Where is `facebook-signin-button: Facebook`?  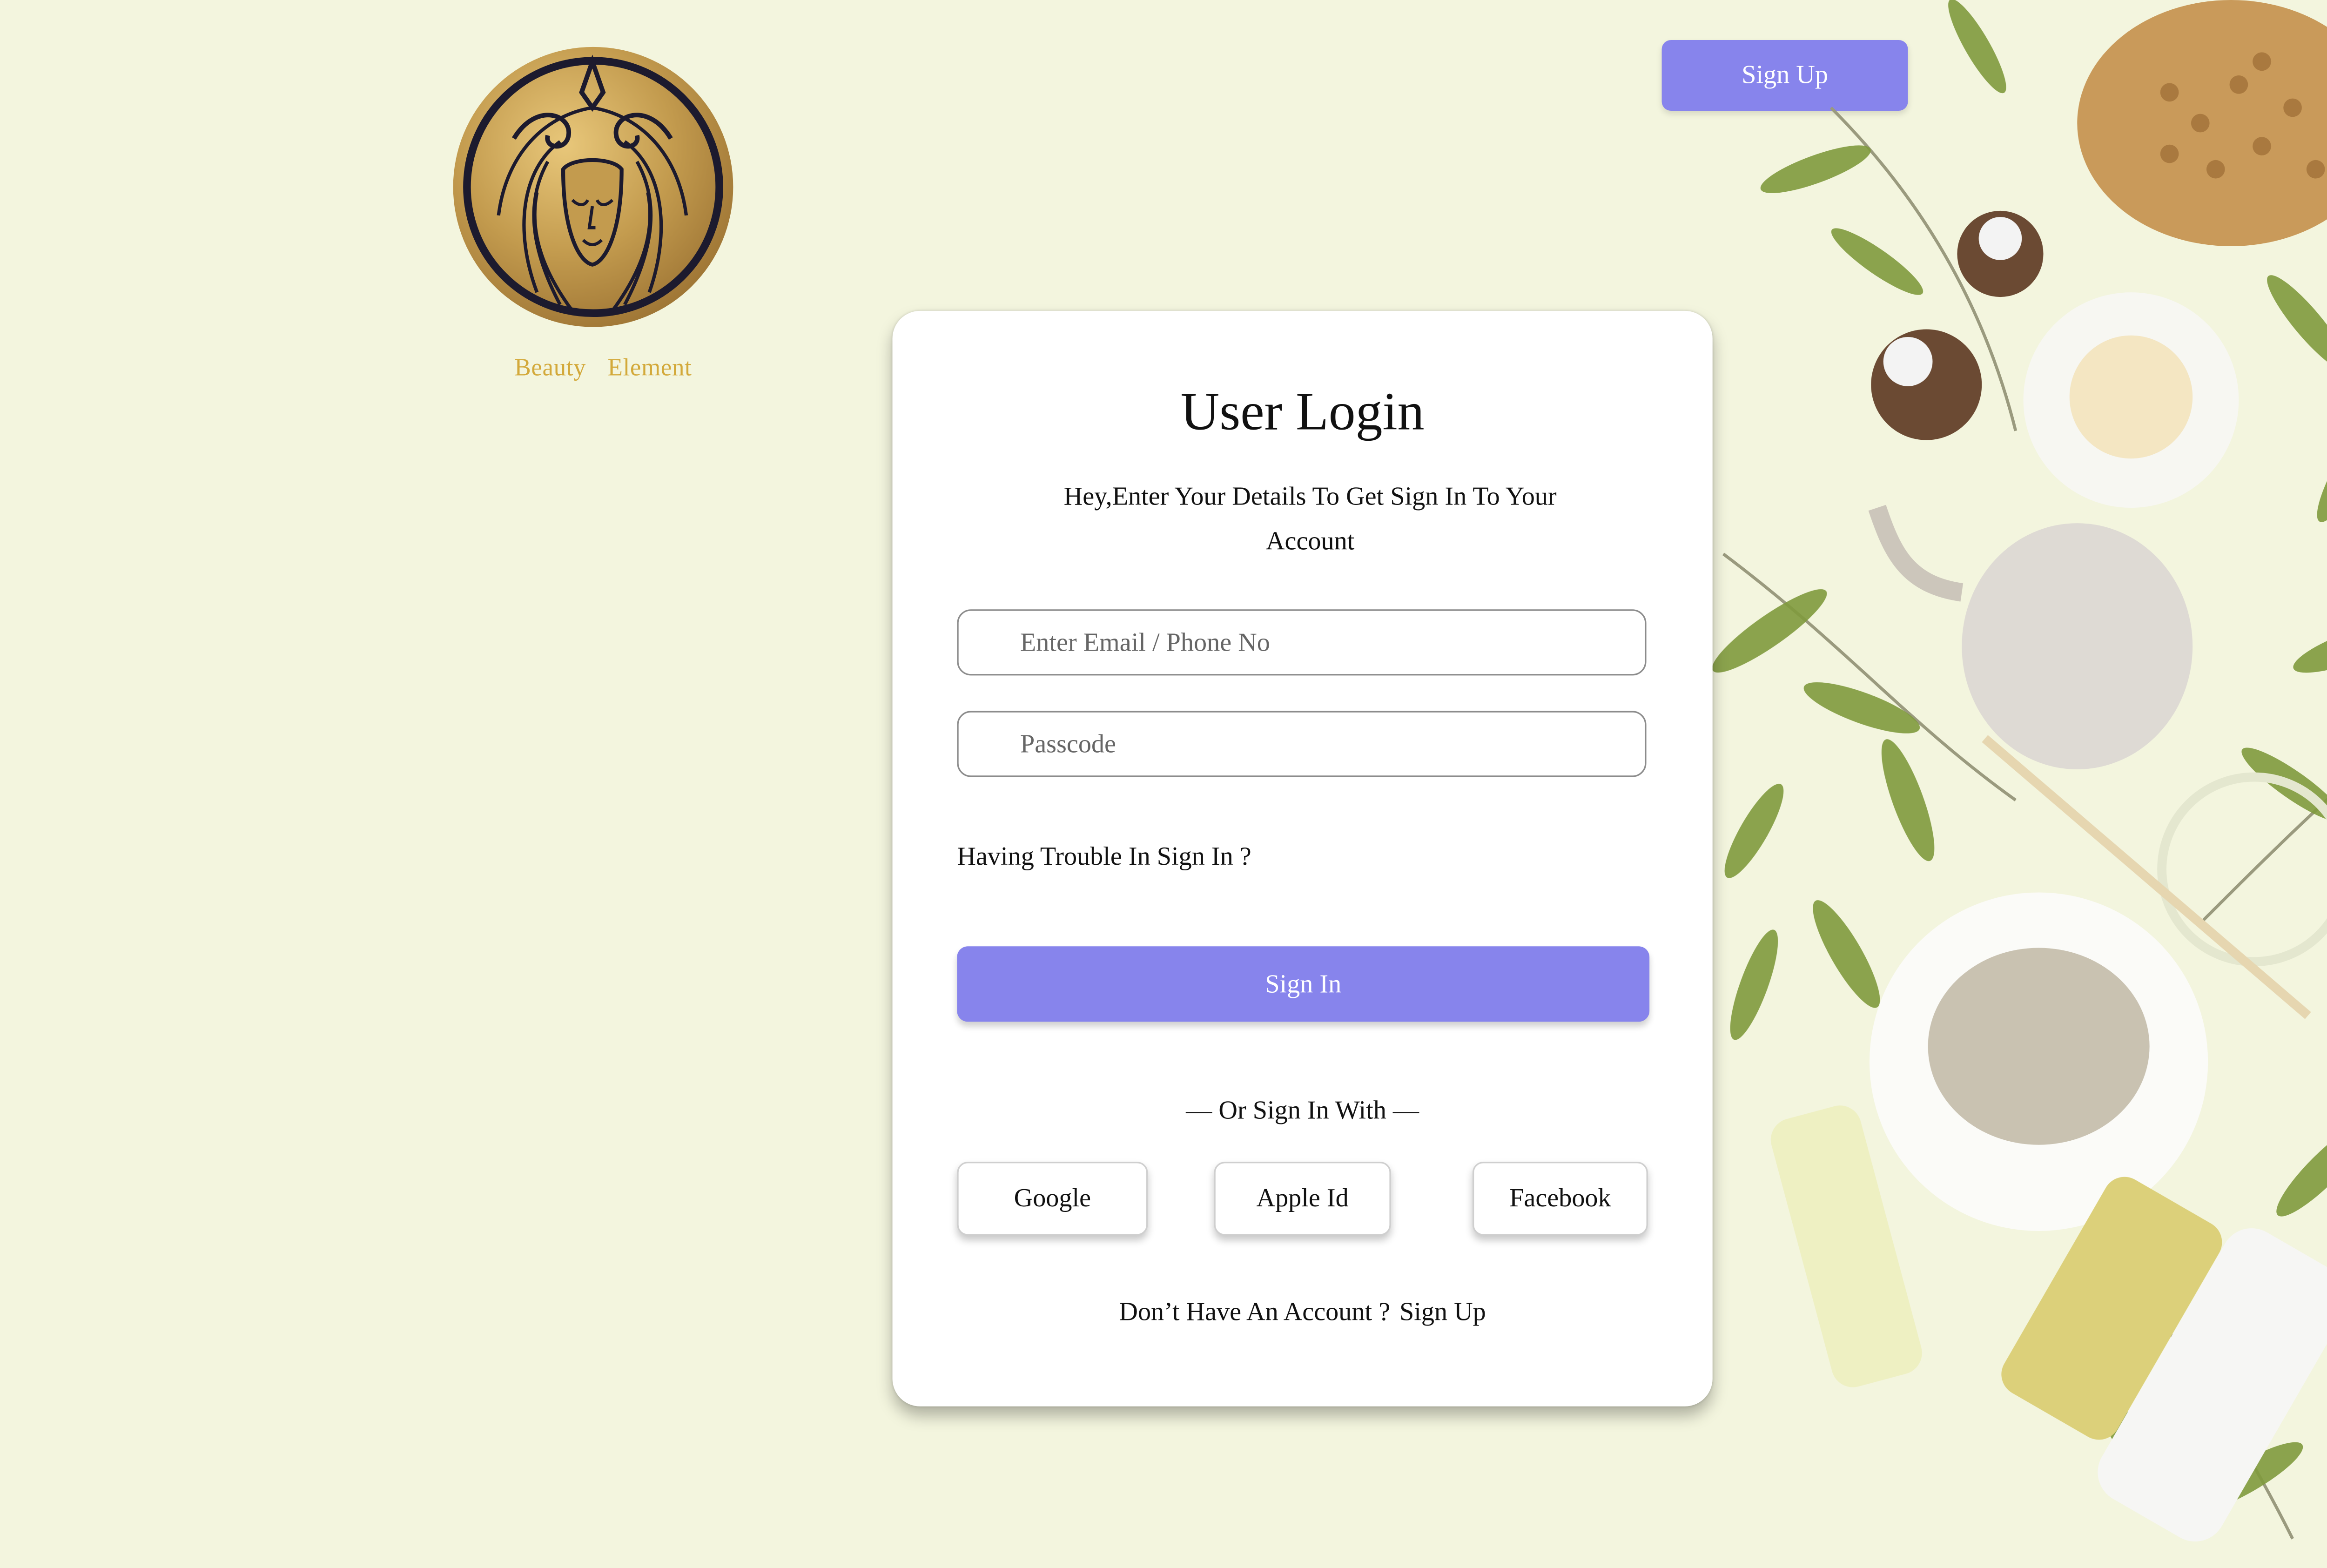 facebook-signin-button: Facebook is located at coordinates (1560, 1199).